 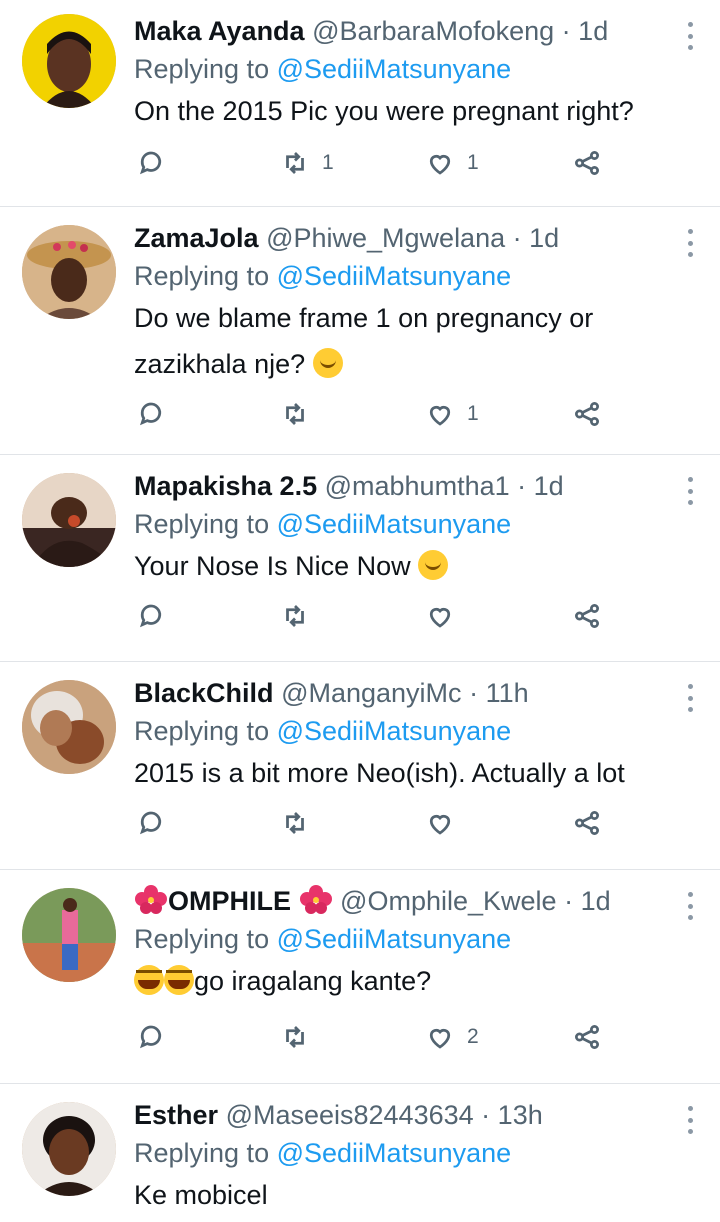 I want to click on timestamp: 13h, so click(x=520, y=1115).